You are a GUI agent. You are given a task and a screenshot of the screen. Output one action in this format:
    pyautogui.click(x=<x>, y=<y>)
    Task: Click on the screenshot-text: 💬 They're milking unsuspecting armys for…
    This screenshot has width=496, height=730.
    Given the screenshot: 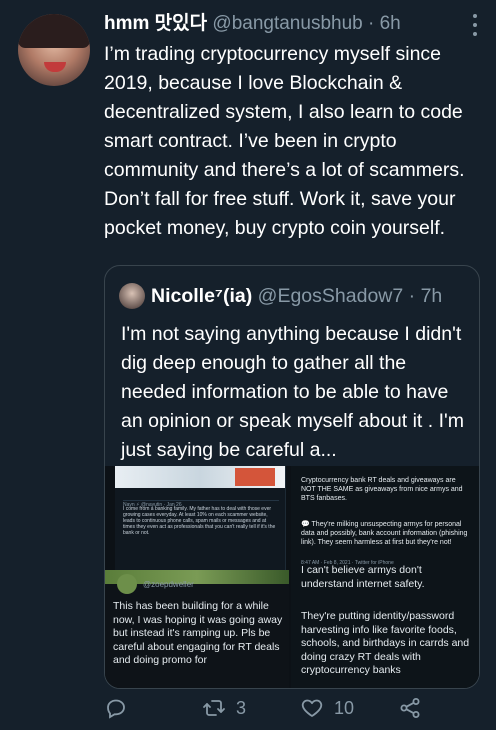 What is the action you would take?
    pyautogui.click(x=384, y=533)
    